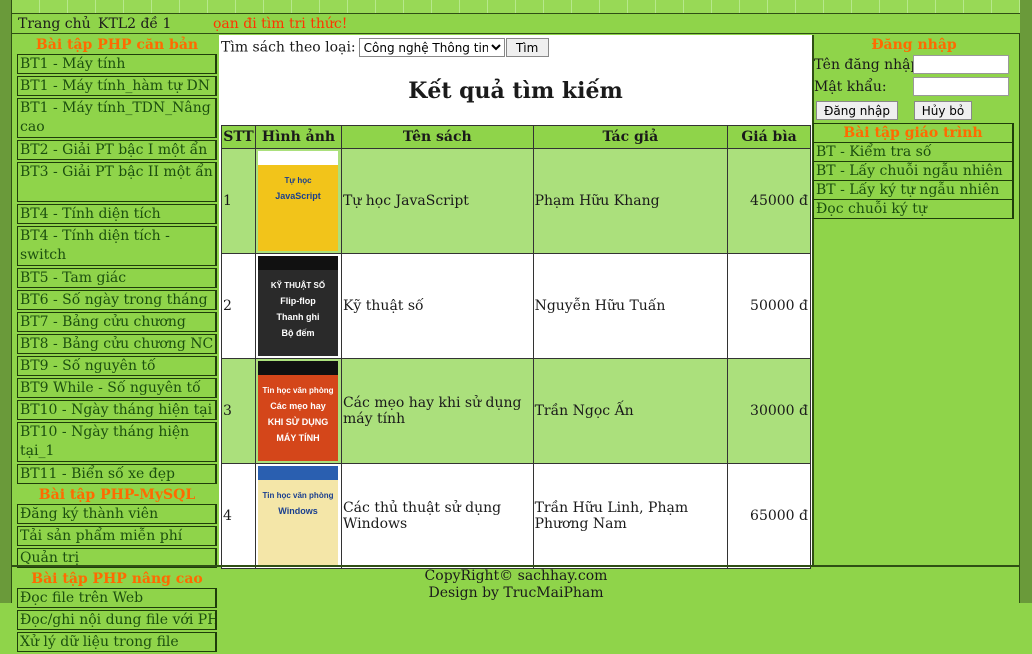 This screenshot has height=654, width=1032. Describe the element at coordinates (299, 406) in the screenshot. I see `cover-title-text: Các mẹo hay` at that location.